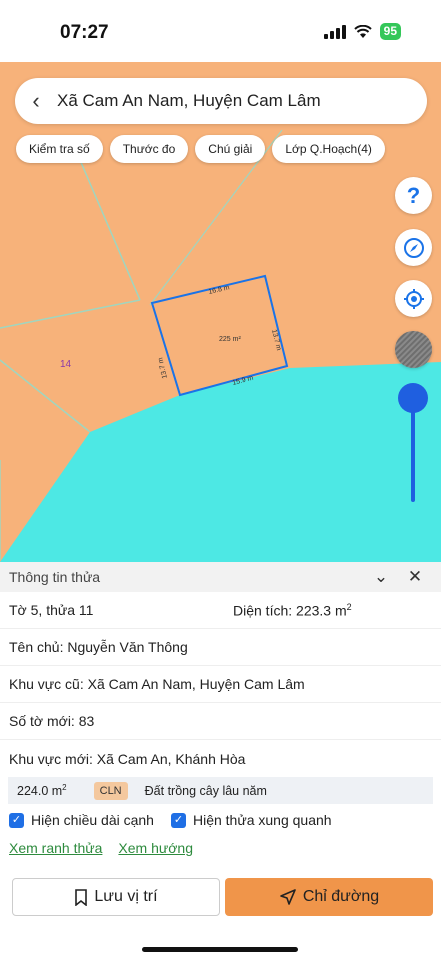 The image size is (441, 960). What do you see at coordinates (230, 149) in the screenshot?
I see `chip-legend: Chú giải` at bounding box center [230, 149].